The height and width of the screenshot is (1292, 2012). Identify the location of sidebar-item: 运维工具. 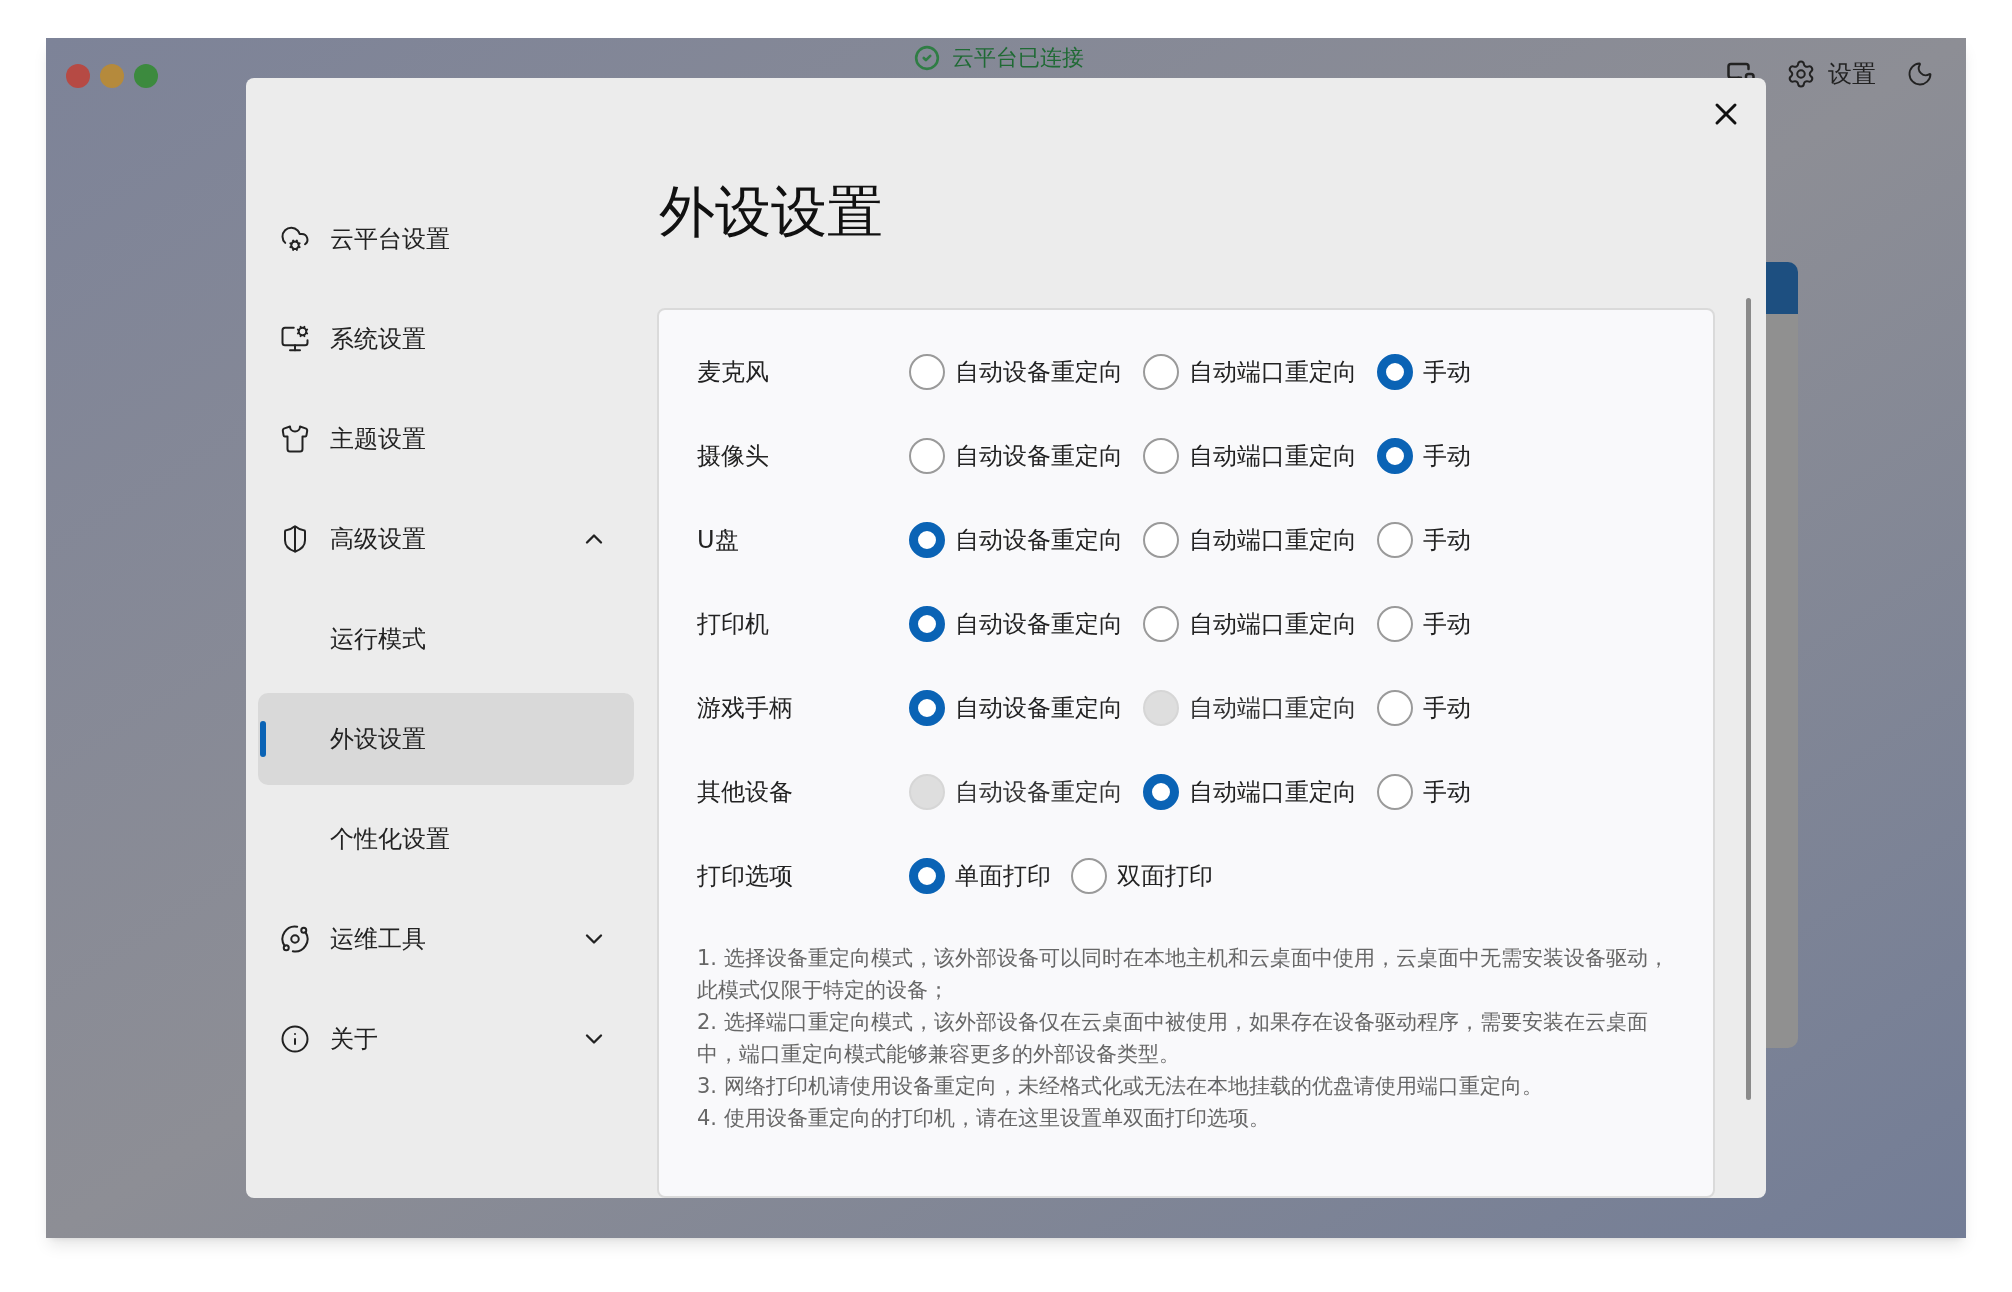
(446, 939).